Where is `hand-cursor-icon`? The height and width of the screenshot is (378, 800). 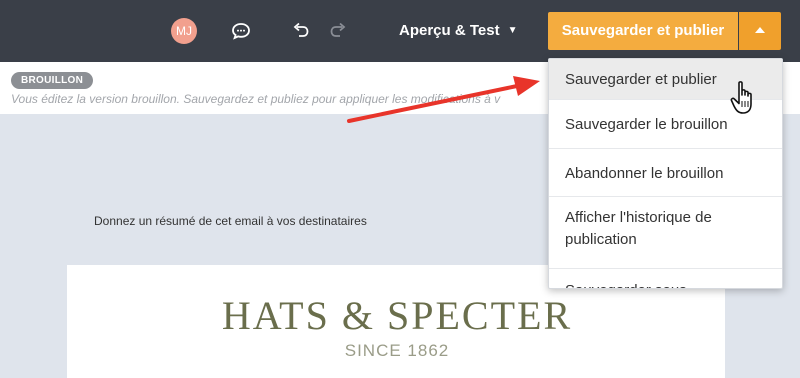
hand-cursor-icon is located at coordinates (741, 97).